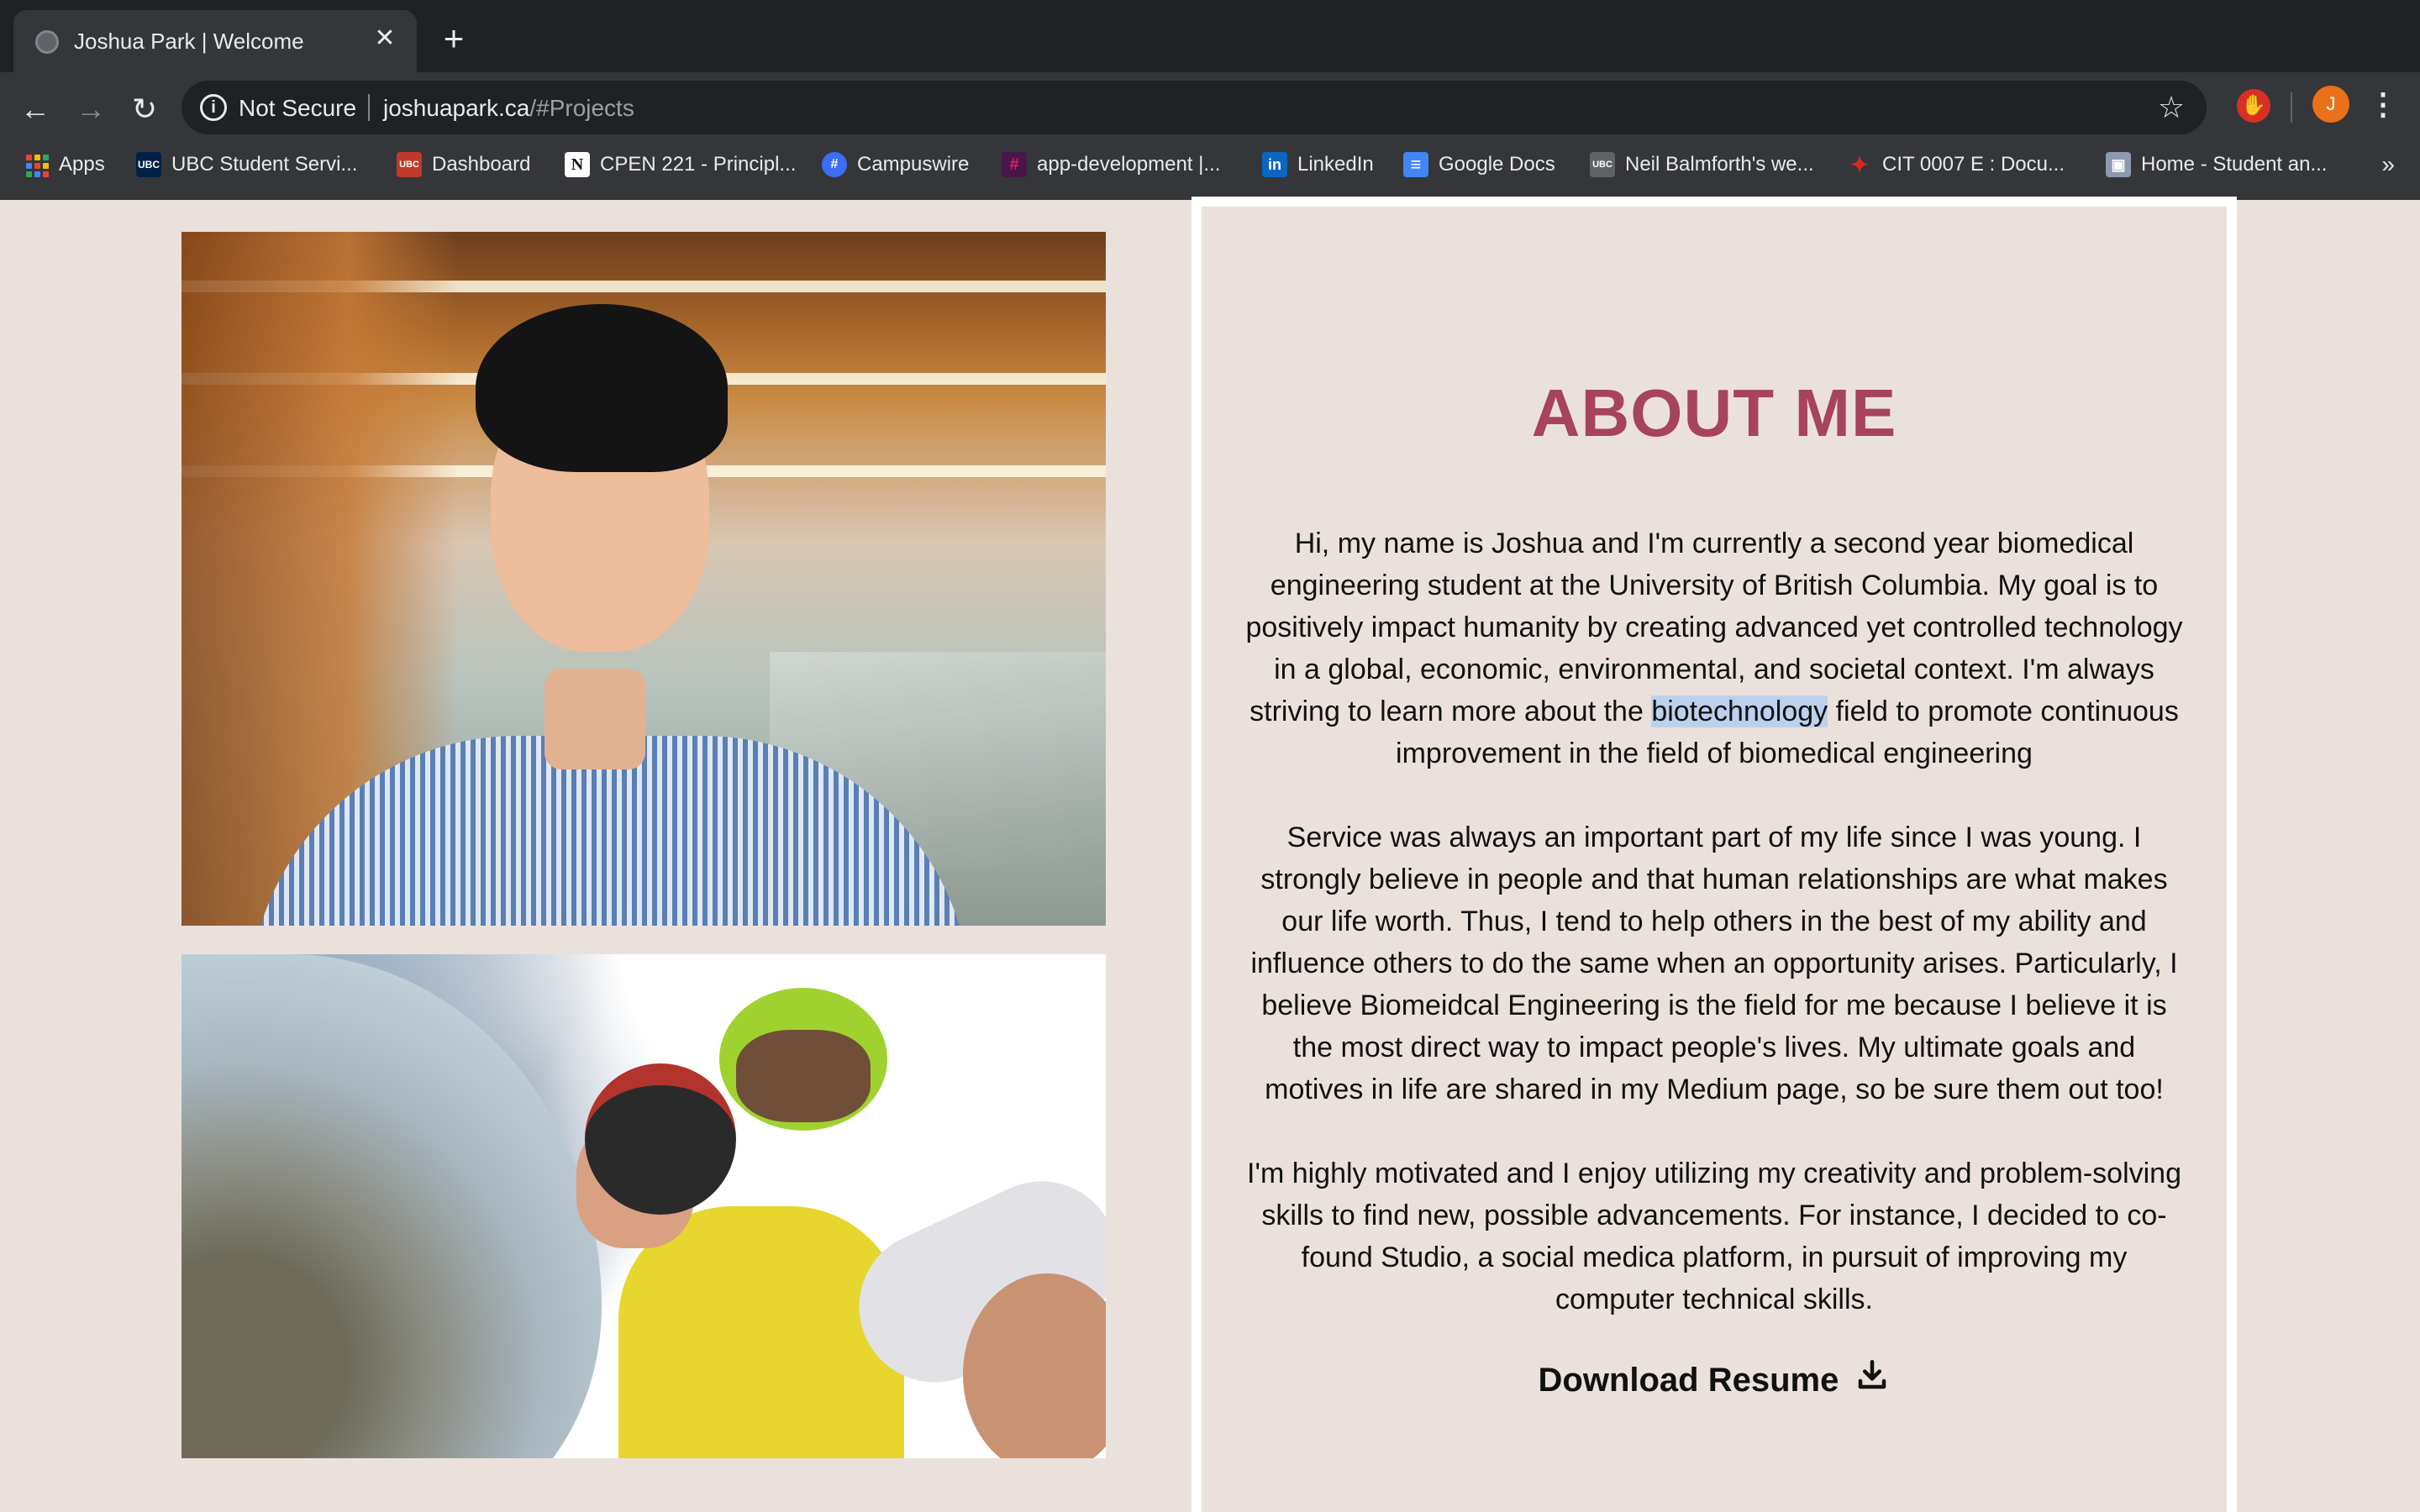  I want to click on bookmark-linkedin: in LinkedIn, so click(1318, 164).